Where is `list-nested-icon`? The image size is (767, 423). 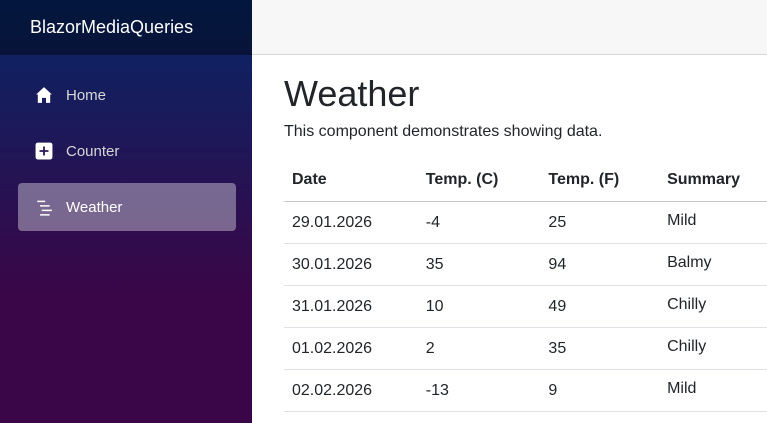
list-nested-icon is located at coordinates (44, 207).